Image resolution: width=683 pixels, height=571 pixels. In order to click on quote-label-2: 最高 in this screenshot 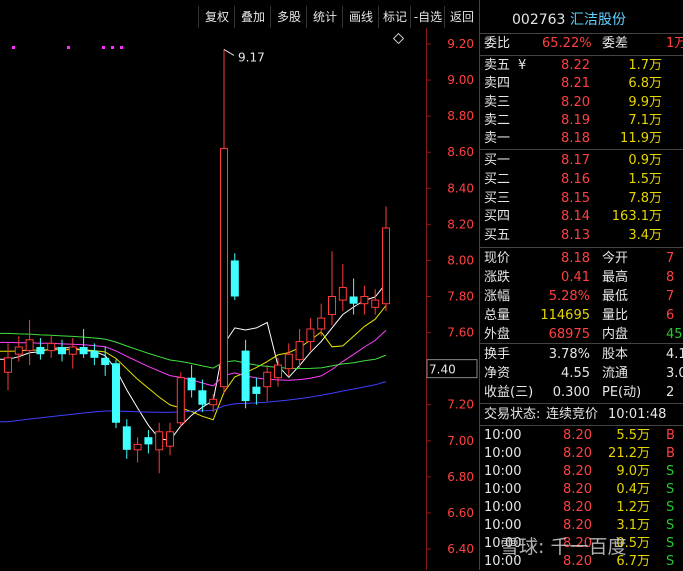, I will do `click(615, 277)`.